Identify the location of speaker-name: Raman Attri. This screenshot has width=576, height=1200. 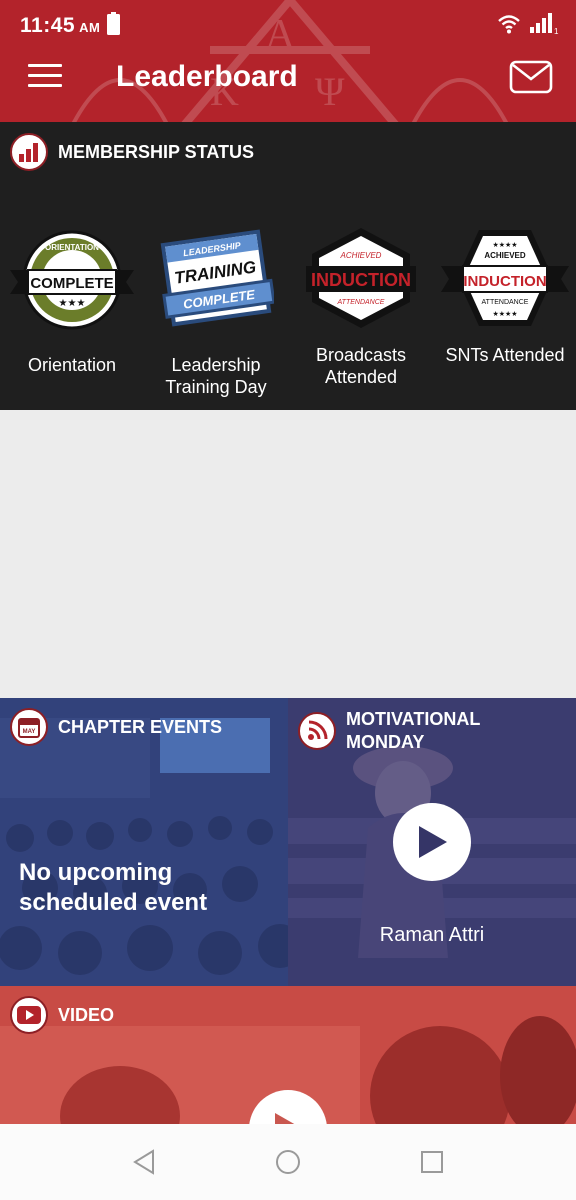
(432, 935).